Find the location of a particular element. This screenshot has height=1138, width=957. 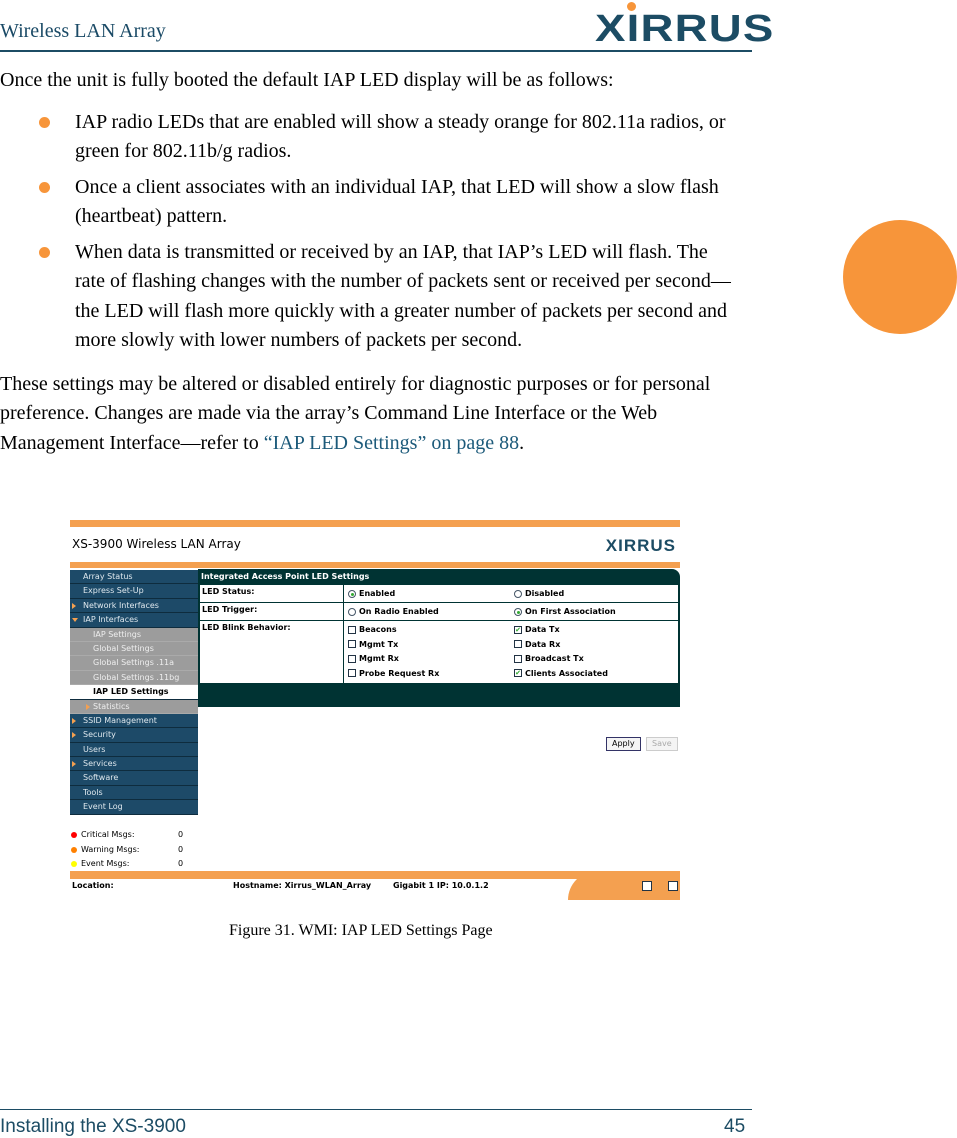

header-divider is located at coordinates (376, 51).